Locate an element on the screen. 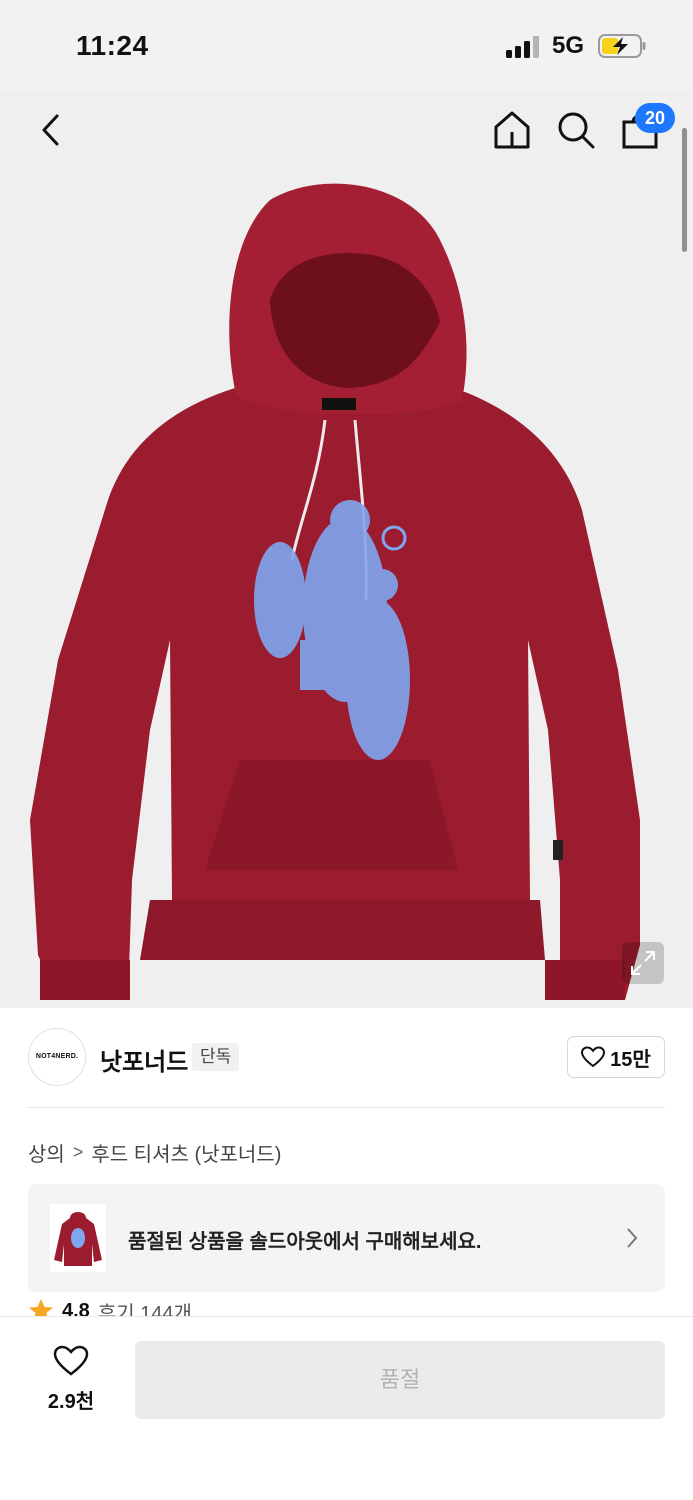 Image resolution: width=693 pixels, height=1500 pixels. bottom-action-bar: 2.9천 품절 is located at coordinates (346, 1408).